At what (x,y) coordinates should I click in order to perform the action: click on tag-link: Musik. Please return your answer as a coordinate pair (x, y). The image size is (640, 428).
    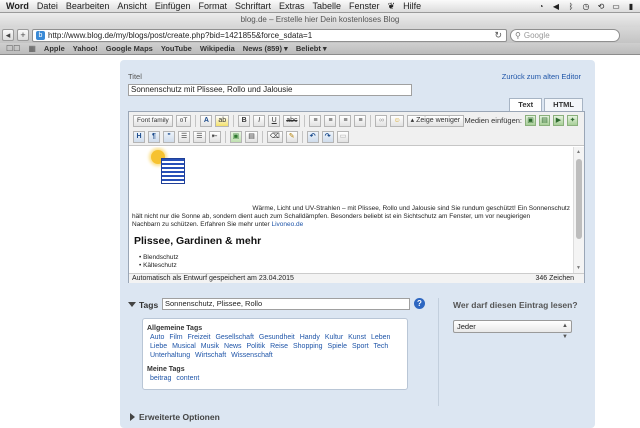
    Looking at the image, I should click on (210, 346).